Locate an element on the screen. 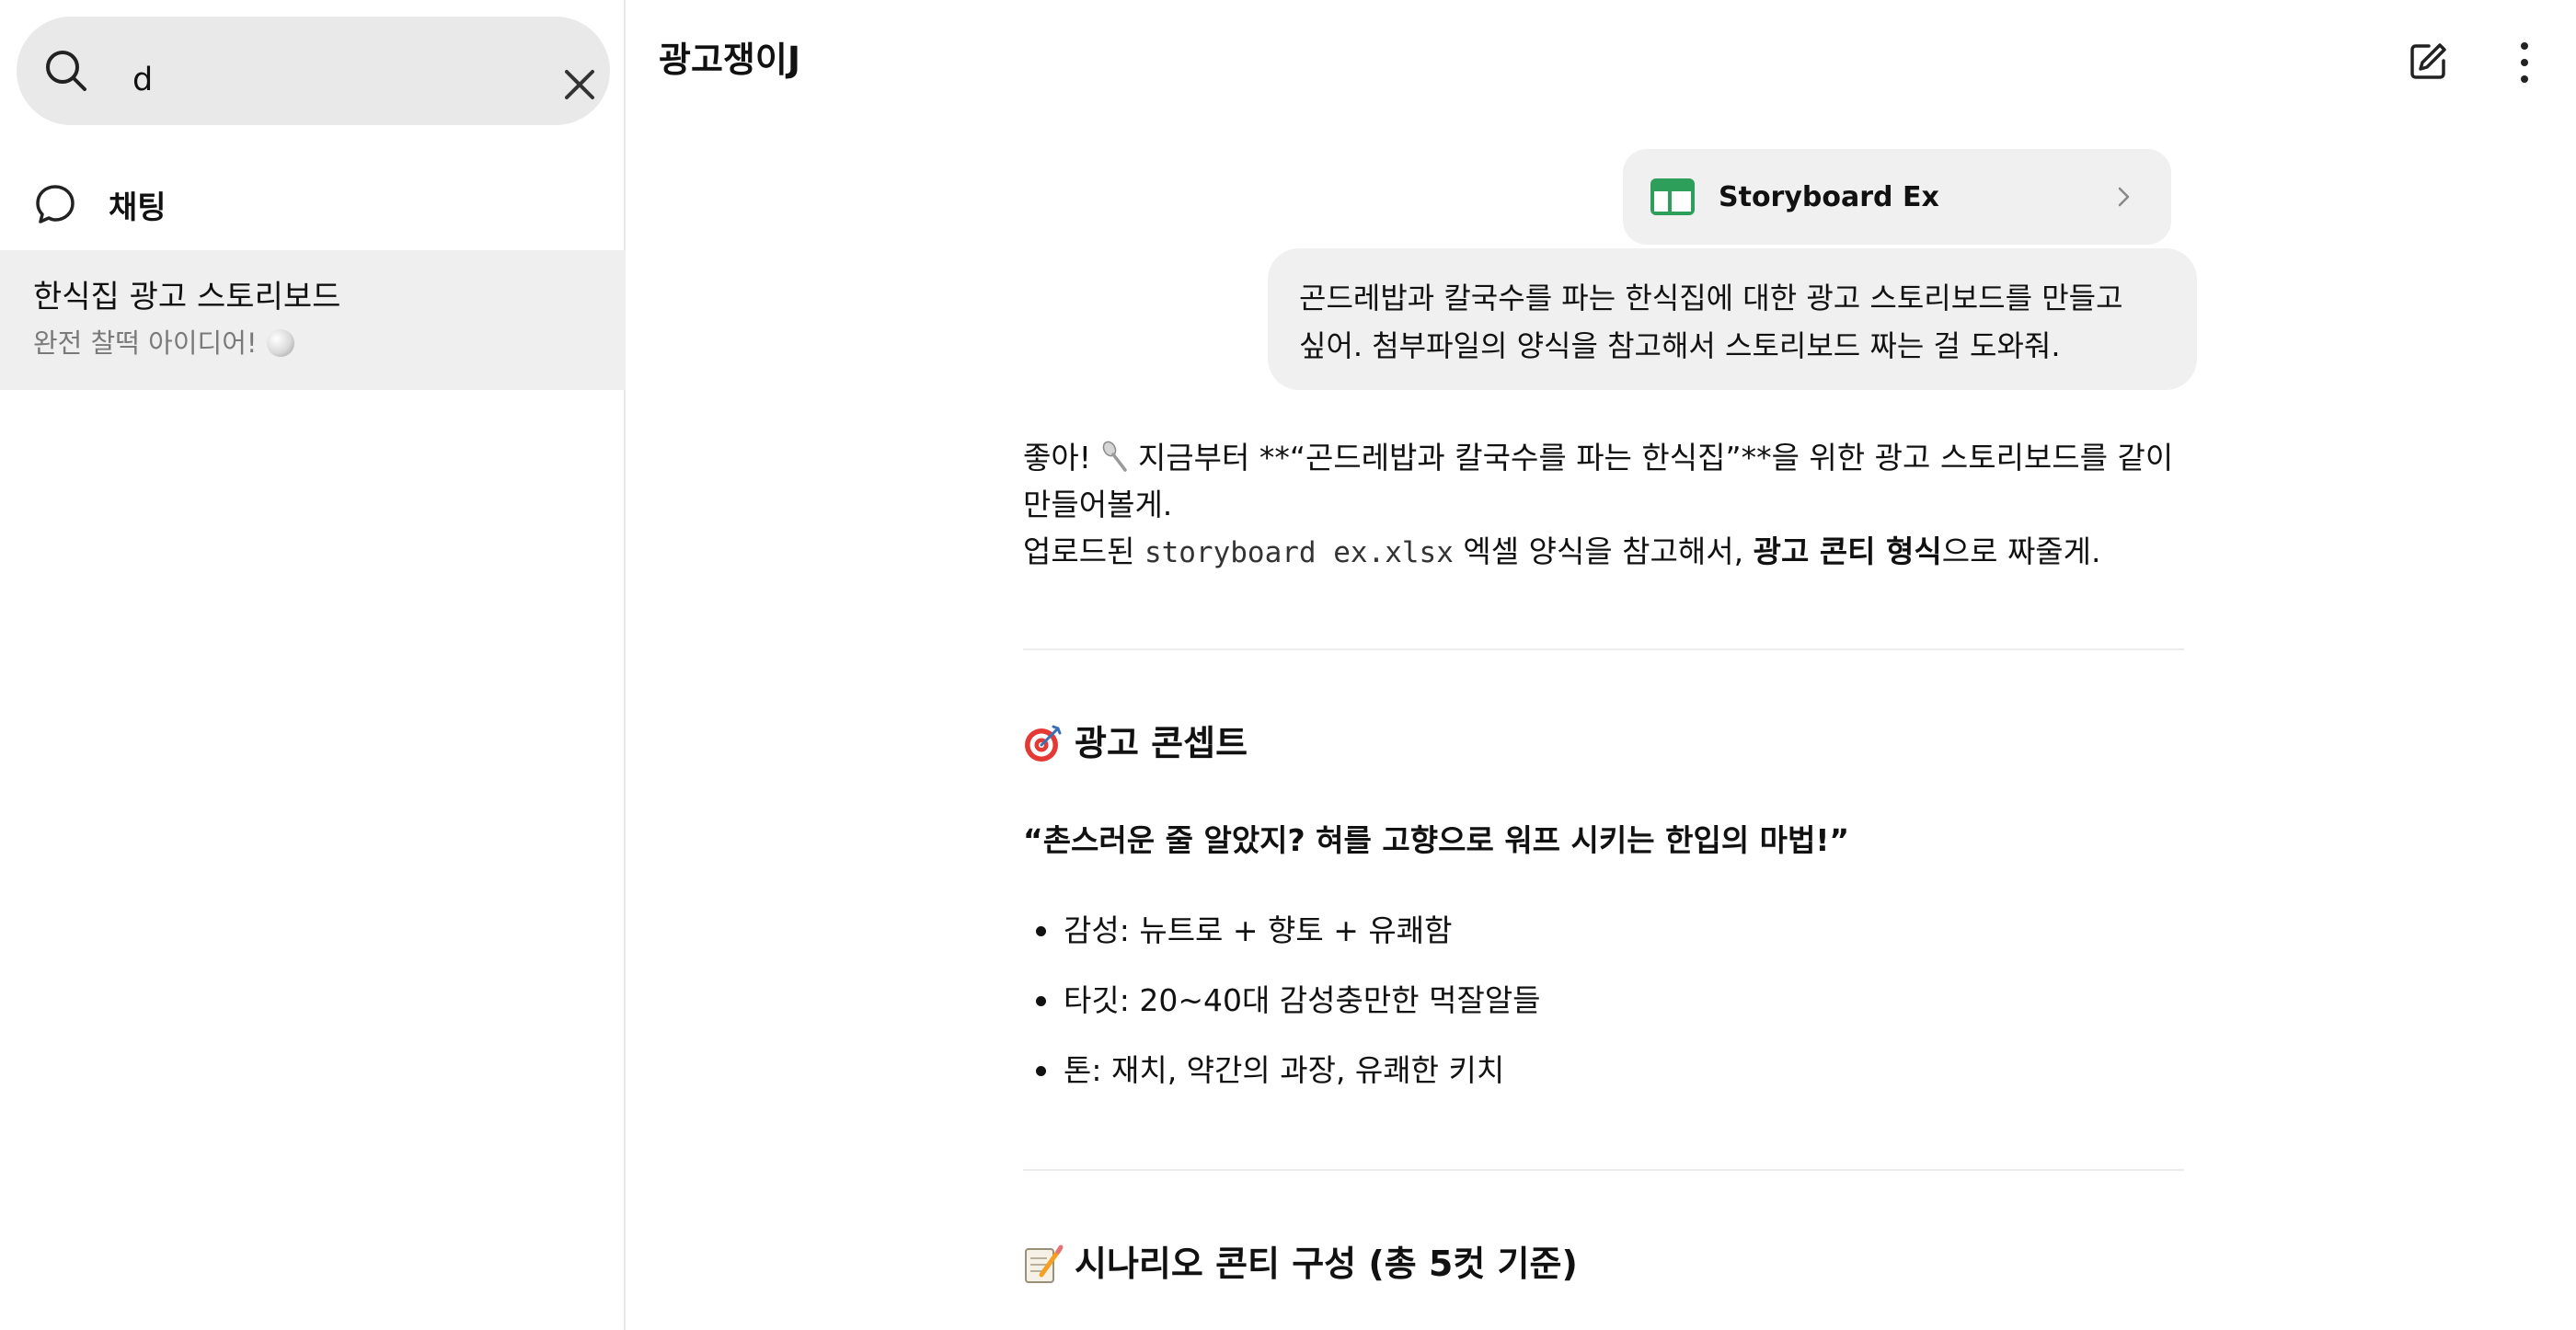  spoon-icon is located at coordinates (1115, 456).